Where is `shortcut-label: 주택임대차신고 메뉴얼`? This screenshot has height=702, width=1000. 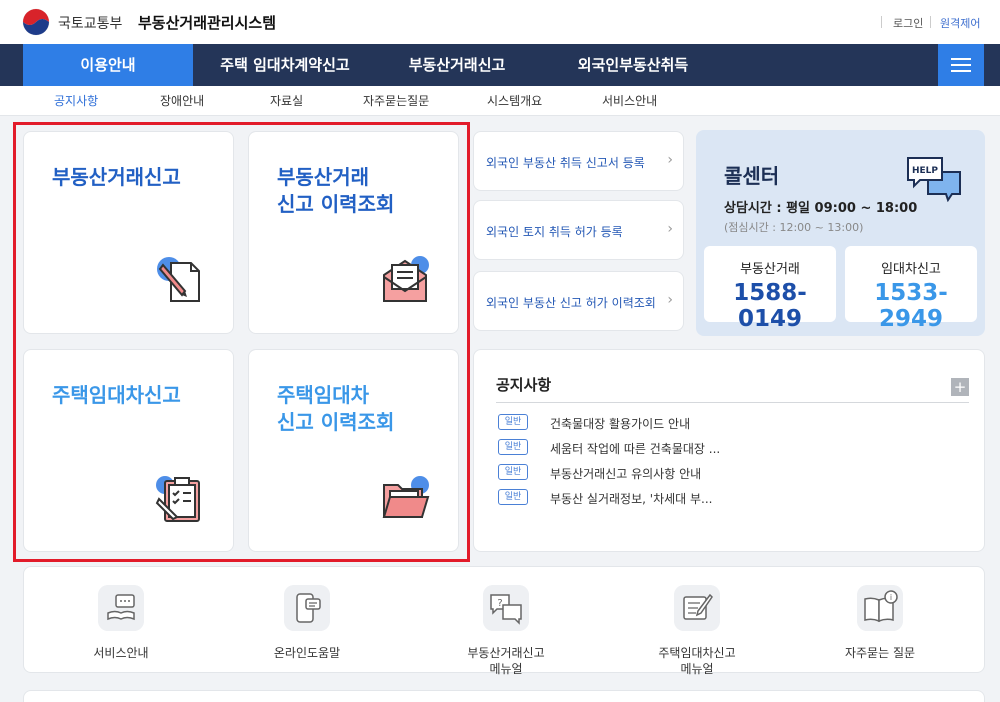
shortcut-label: 주택임대차신고 메뉴얼 is located at coordinates (697, 661).